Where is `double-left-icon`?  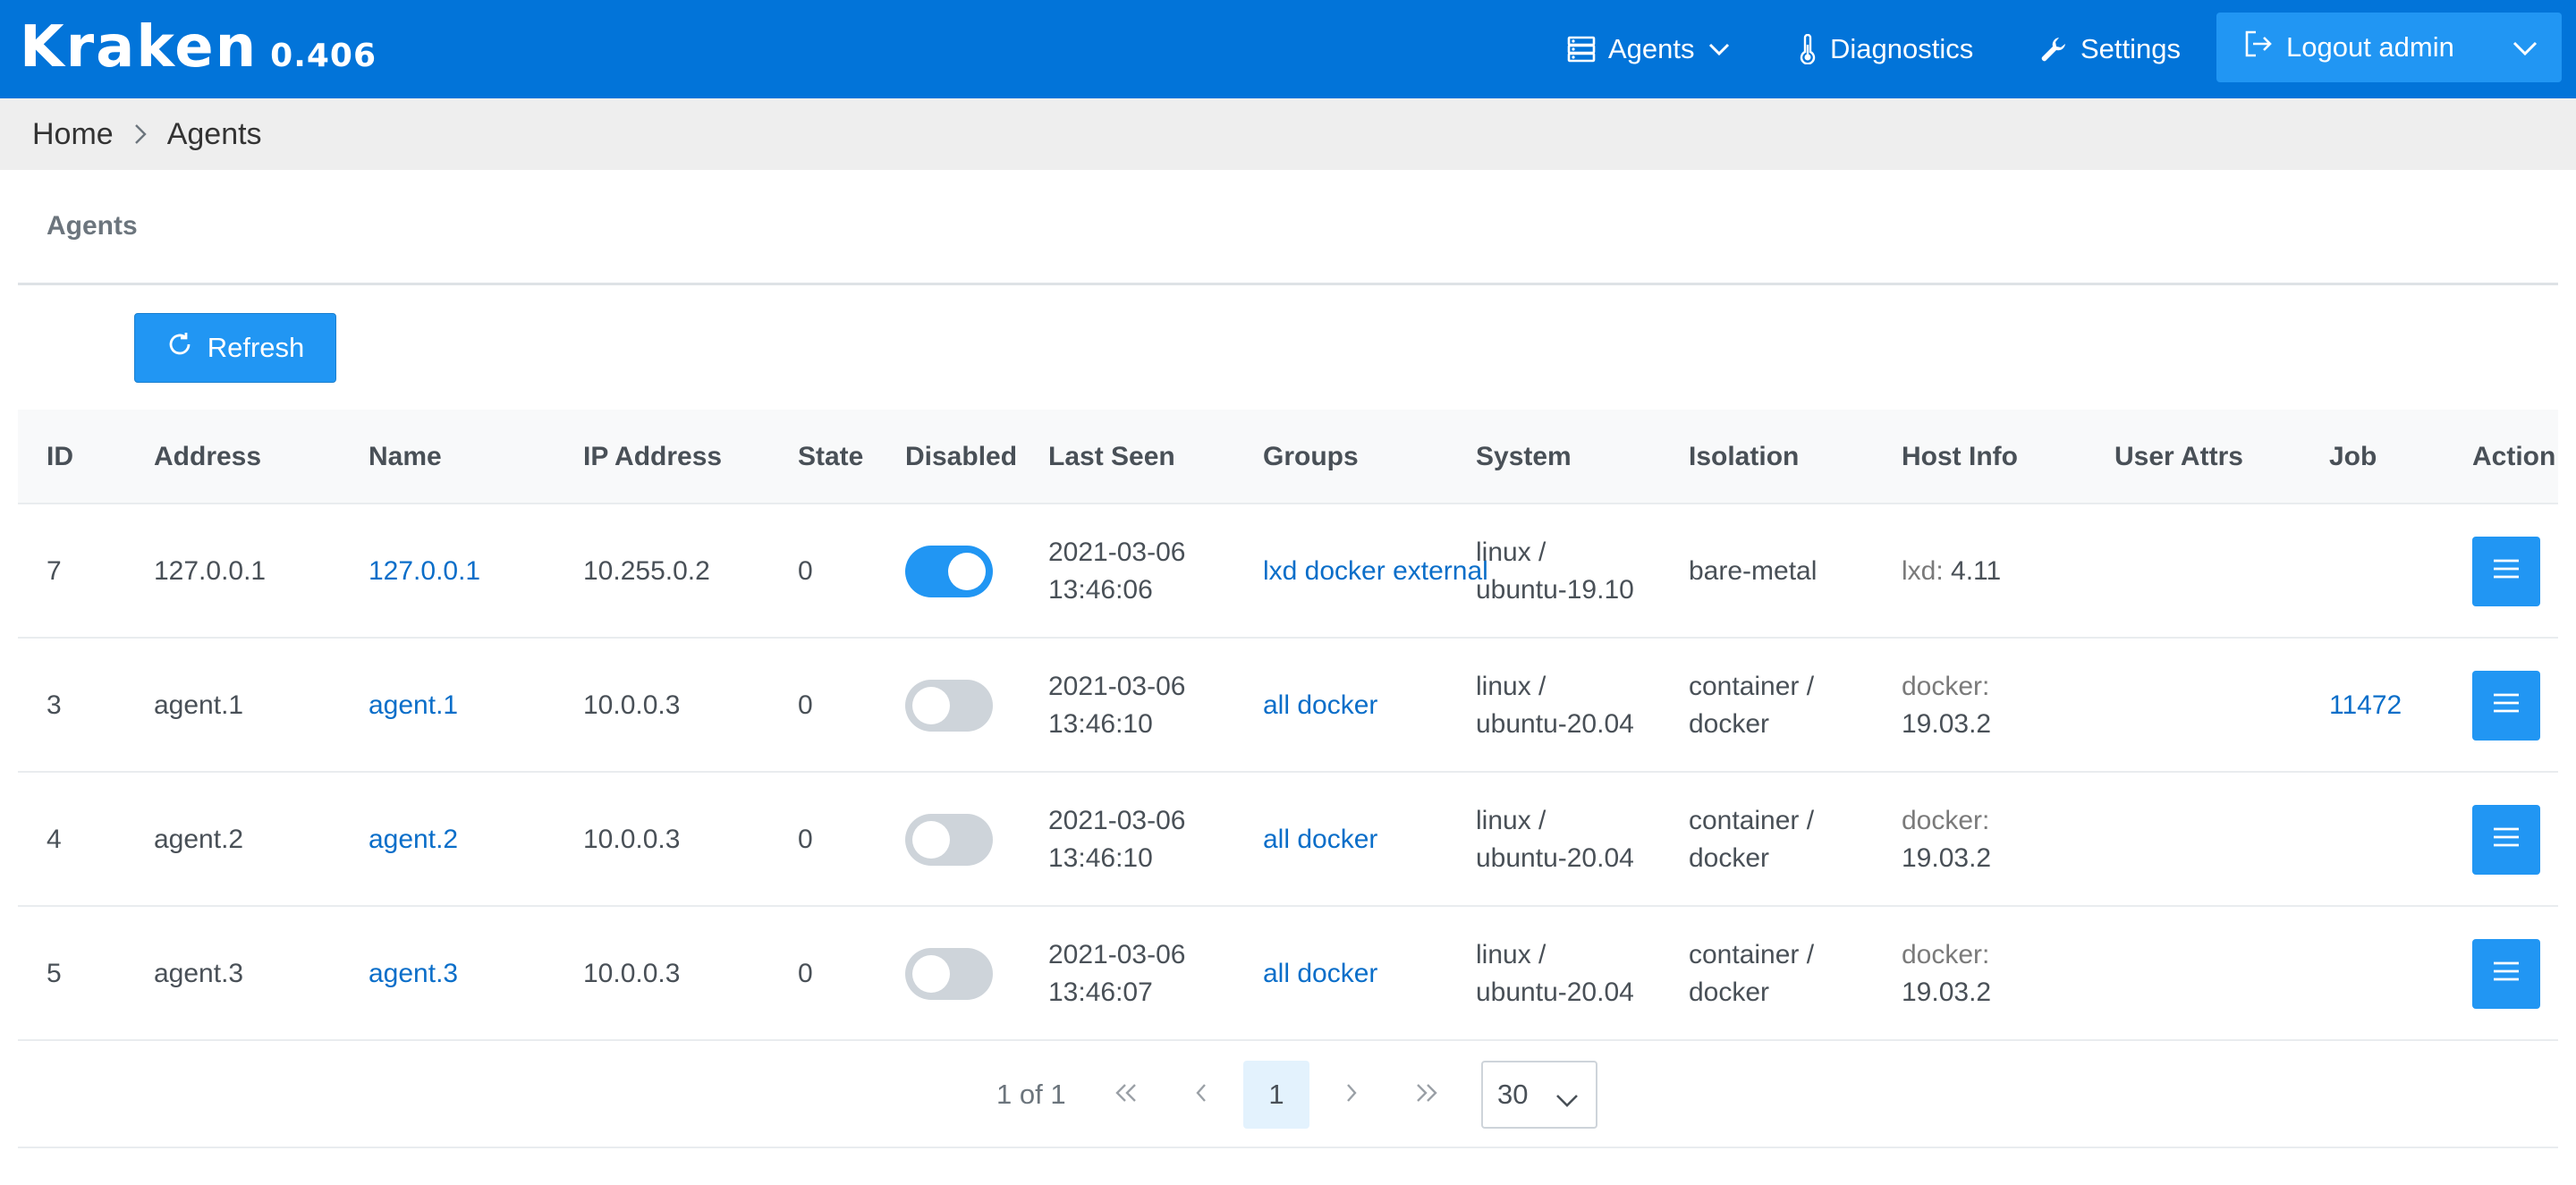
double-left-icon is located at coordinates (1126, 1095).